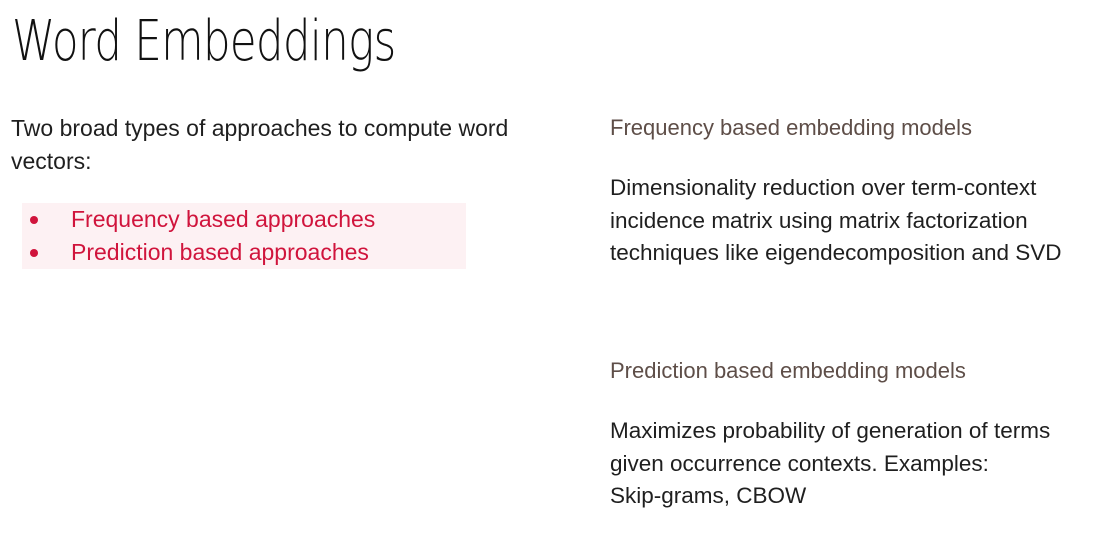 Image resolution: width=1108 pixels, height=535 pixels. I want to click on frequency-section-heading: Frequency based embedding models, so click(791, 127).